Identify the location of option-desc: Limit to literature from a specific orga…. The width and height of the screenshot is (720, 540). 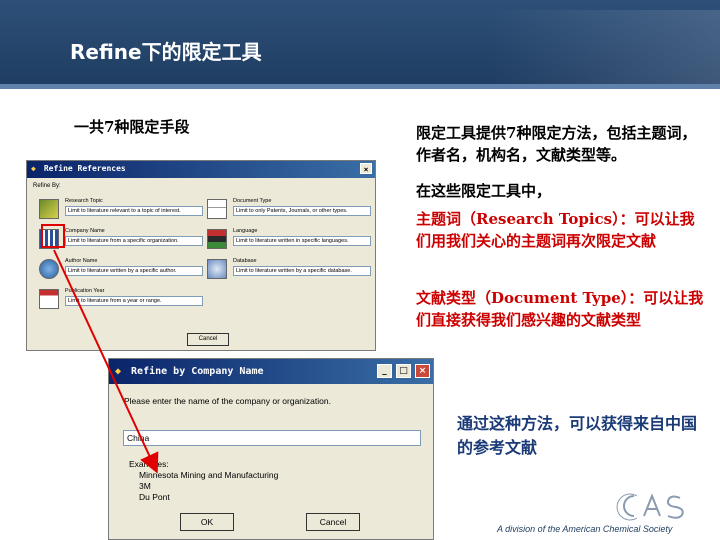
(134, 241).